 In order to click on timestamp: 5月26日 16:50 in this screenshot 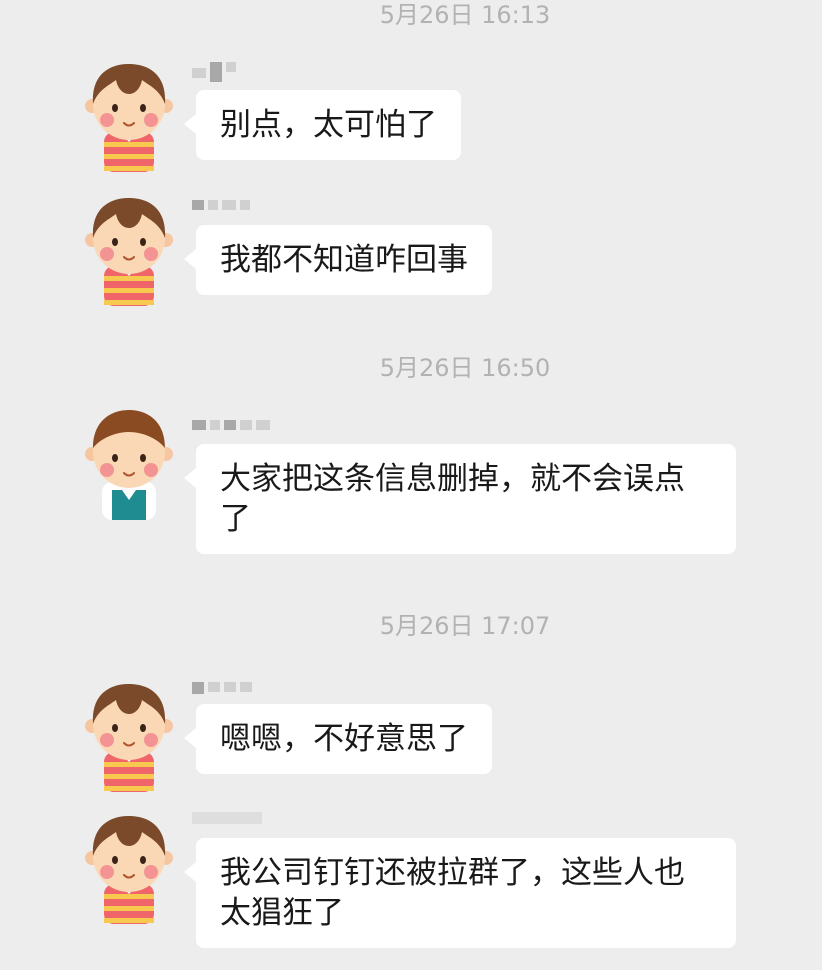, I will do `click(465, 368)`.